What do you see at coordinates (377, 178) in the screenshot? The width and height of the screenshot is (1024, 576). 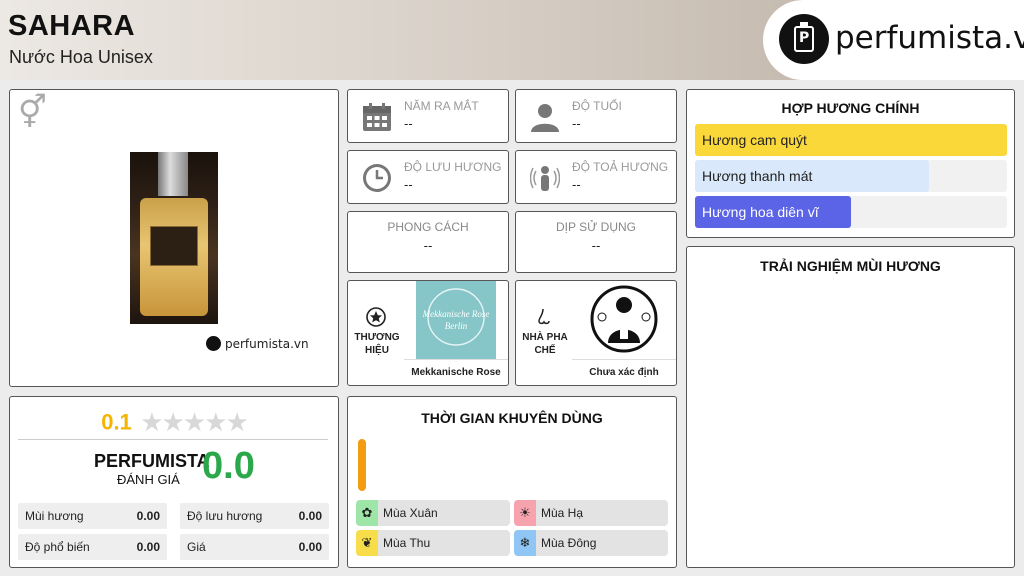 I see `clock-icon` at bounding box center [377, 178].